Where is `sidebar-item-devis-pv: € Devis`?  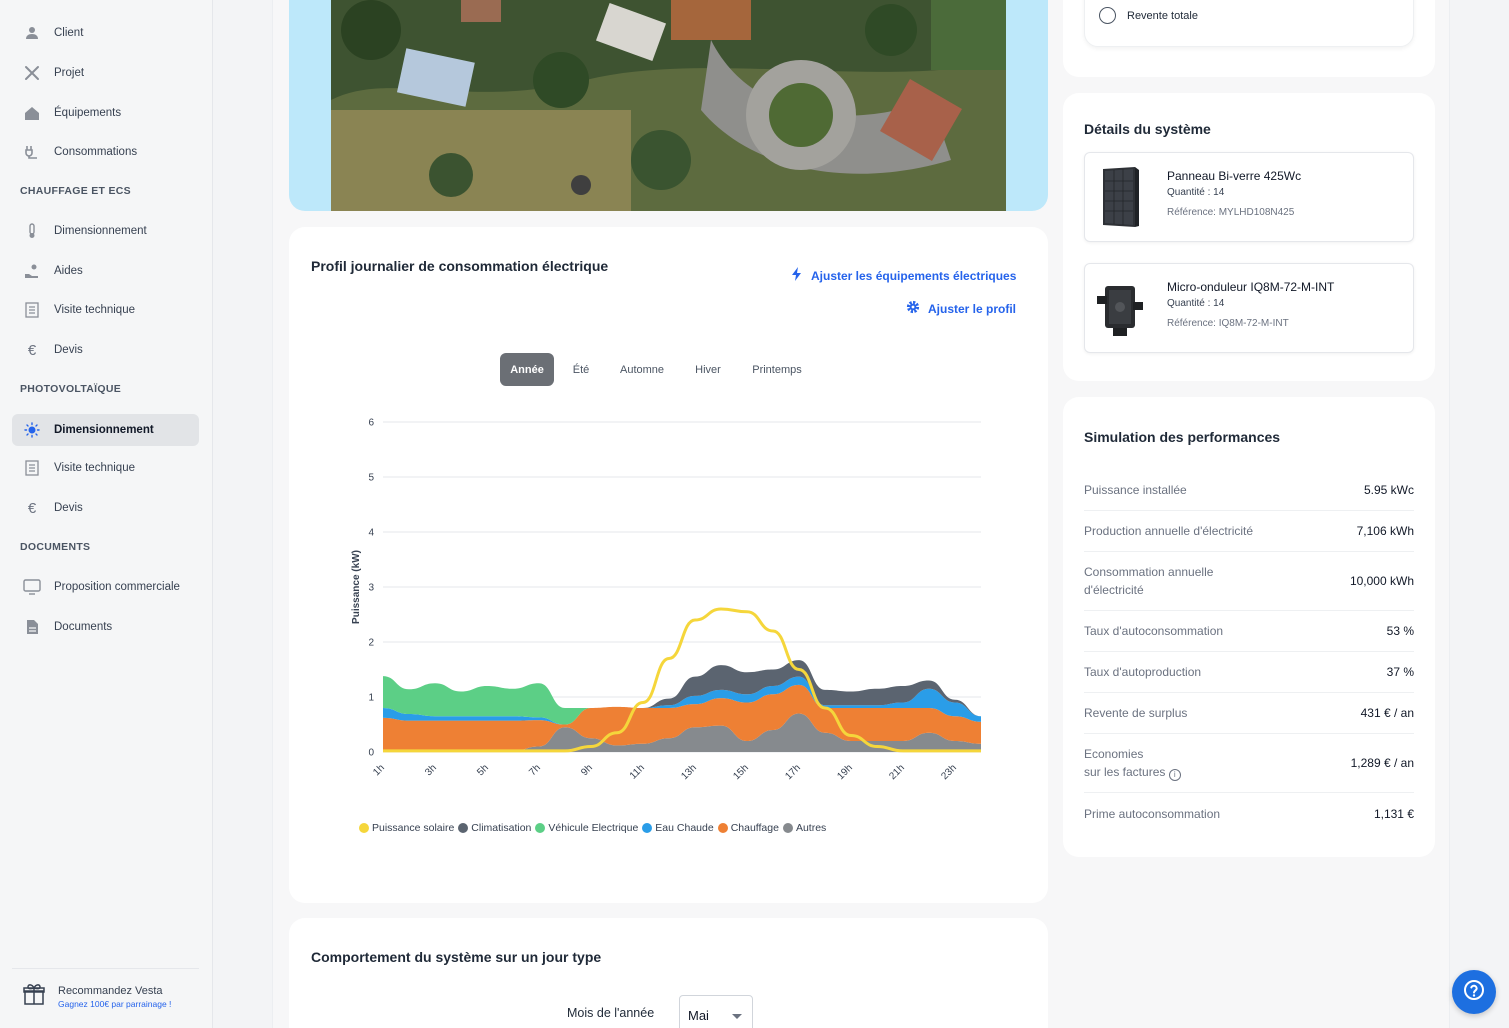 sidebar-item-devis-pv: € Devis is located at coordinates (105, 508).